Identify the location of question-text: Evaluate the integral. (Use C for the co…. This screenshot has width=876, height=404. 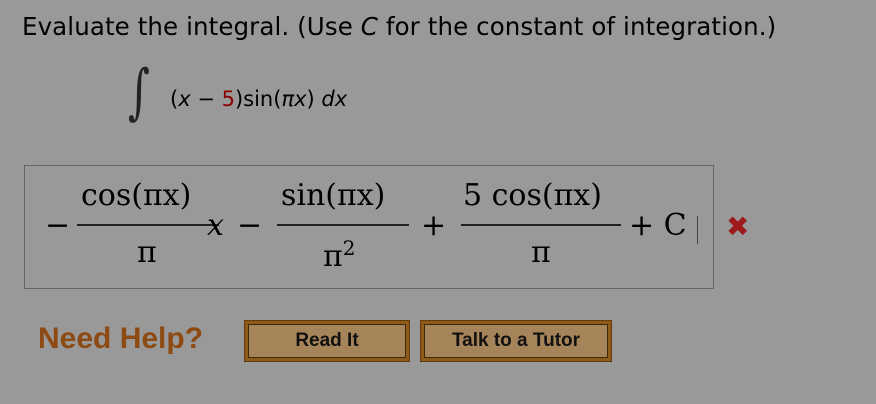
(399, 26).